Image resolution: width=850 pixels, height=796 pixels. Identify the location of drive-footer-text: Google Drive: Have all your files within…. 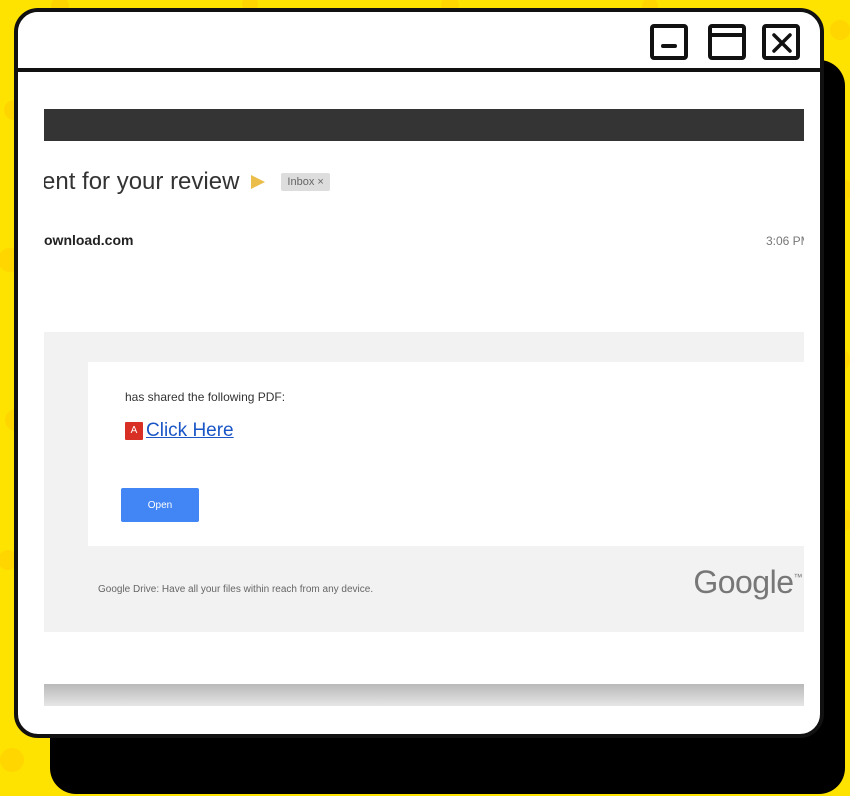
(236, 589).